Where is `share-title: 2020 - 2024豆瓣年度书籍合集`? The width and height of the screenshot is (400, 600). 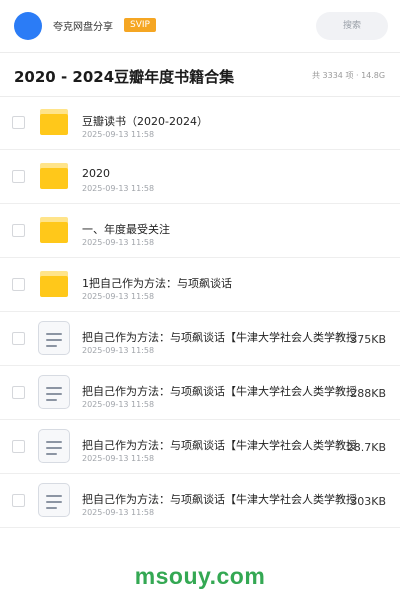 share-title: 2020 - 2024豆瓣年度书籍合集 is located at coordinates (124, 77).